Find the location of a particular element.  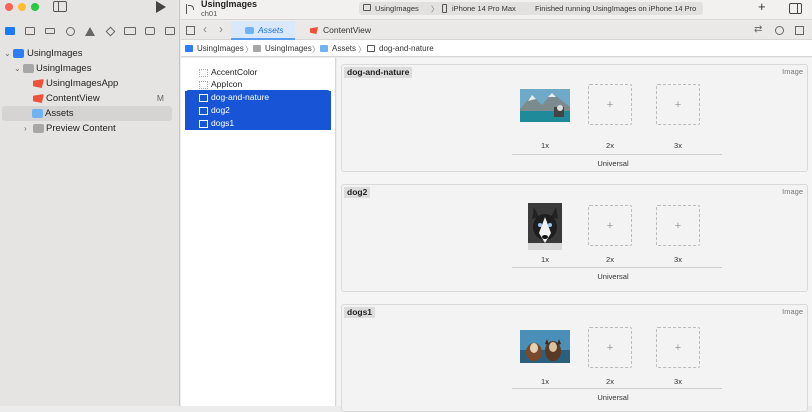

editor-tab-bar: ‹ › Assets ContentView ⇄ is located at coordinates (496, 30).